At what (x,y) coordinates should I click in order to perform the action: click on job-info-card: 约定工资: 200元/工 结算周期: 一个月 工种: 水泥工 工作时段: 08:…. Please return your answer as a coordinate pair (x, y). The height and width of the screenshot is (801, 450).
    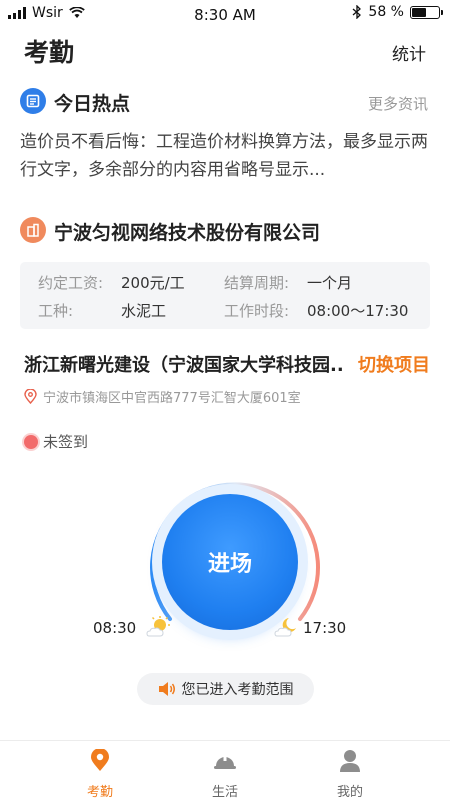
    Looking at the image, I should click on (225, 295).